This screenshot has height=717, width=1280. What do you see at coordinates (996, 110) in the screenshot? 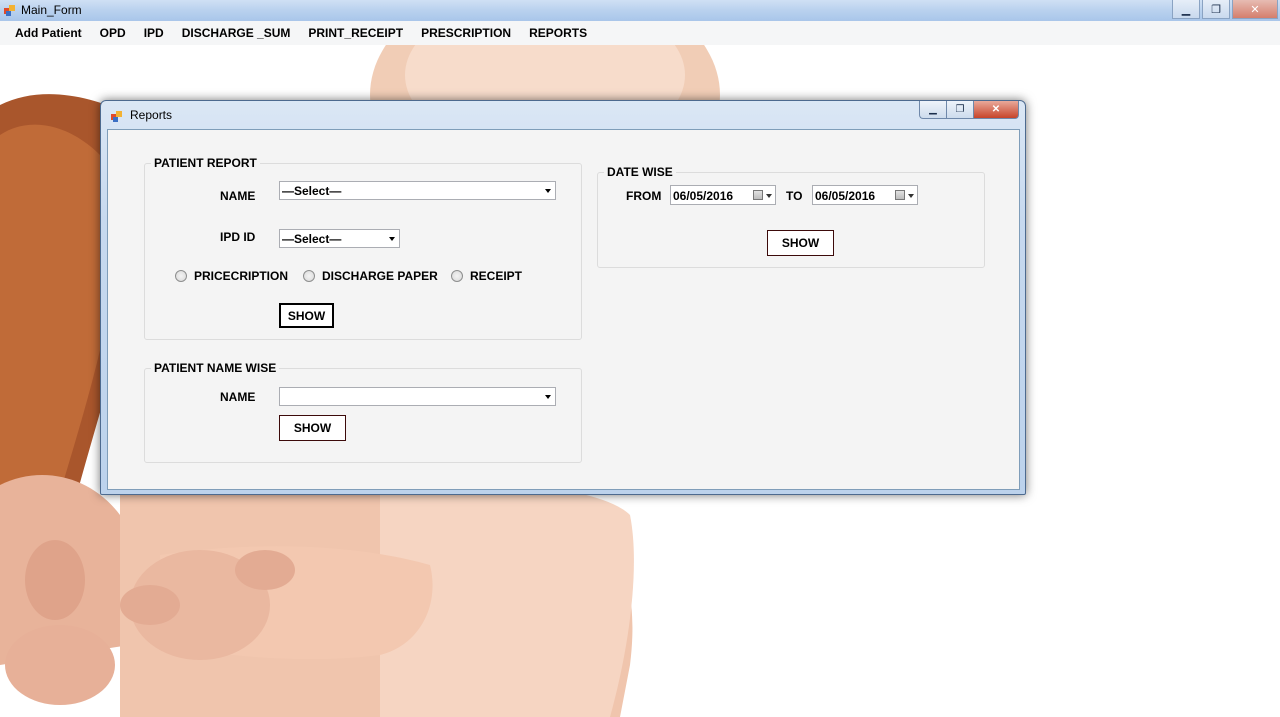
I see `reports-close-button: ✕` at bounding box center [996, 110].